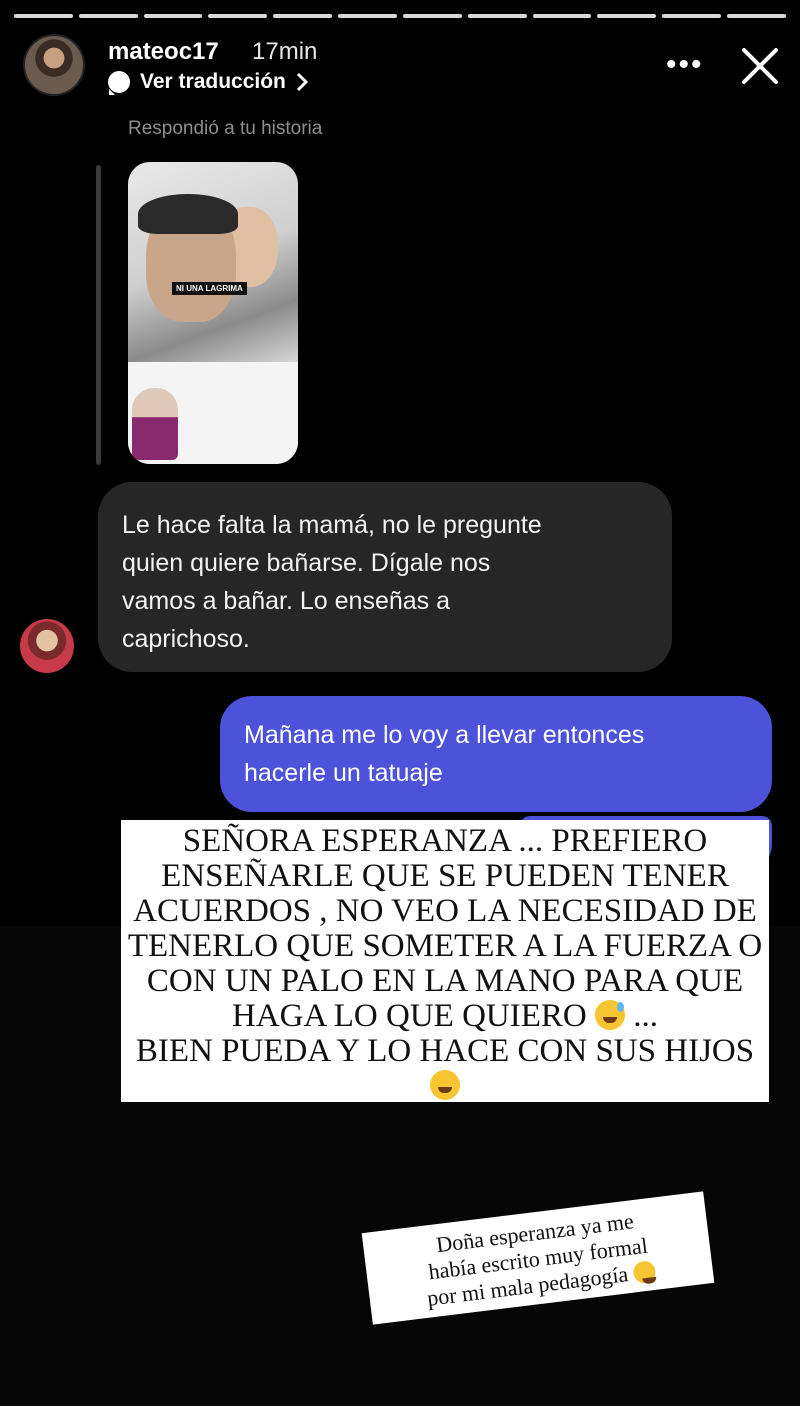 This screenshot has height=1406, width=800. Describe the element at coordinates (54, 65) in the screenshot. I see `profile-avatar` at that location.